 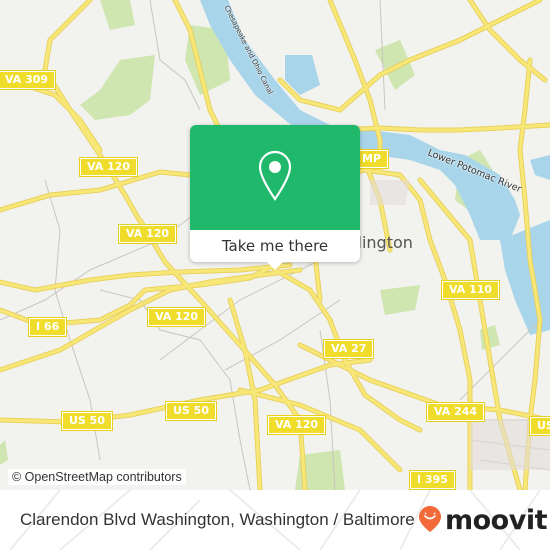 I want to click on moovit-logo: moovit, so click(x=483, y=521).